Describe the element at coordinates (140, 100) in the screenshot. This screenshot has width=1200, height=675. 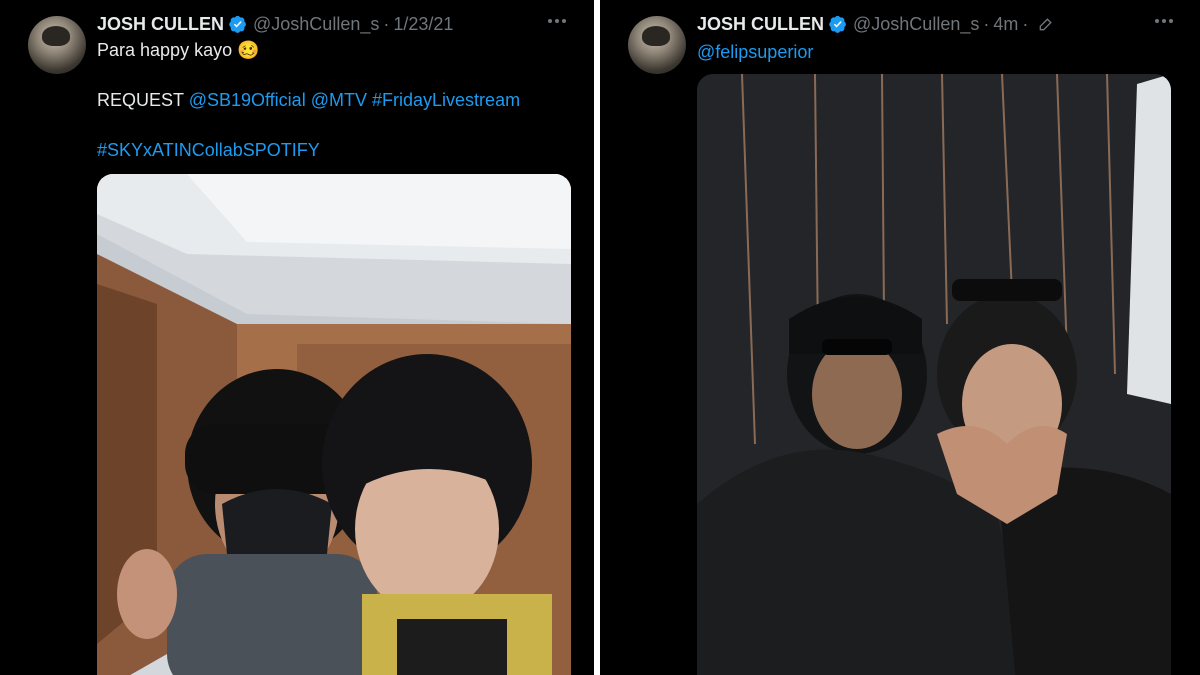
I see `tweet-text: REQUEST` at that location.